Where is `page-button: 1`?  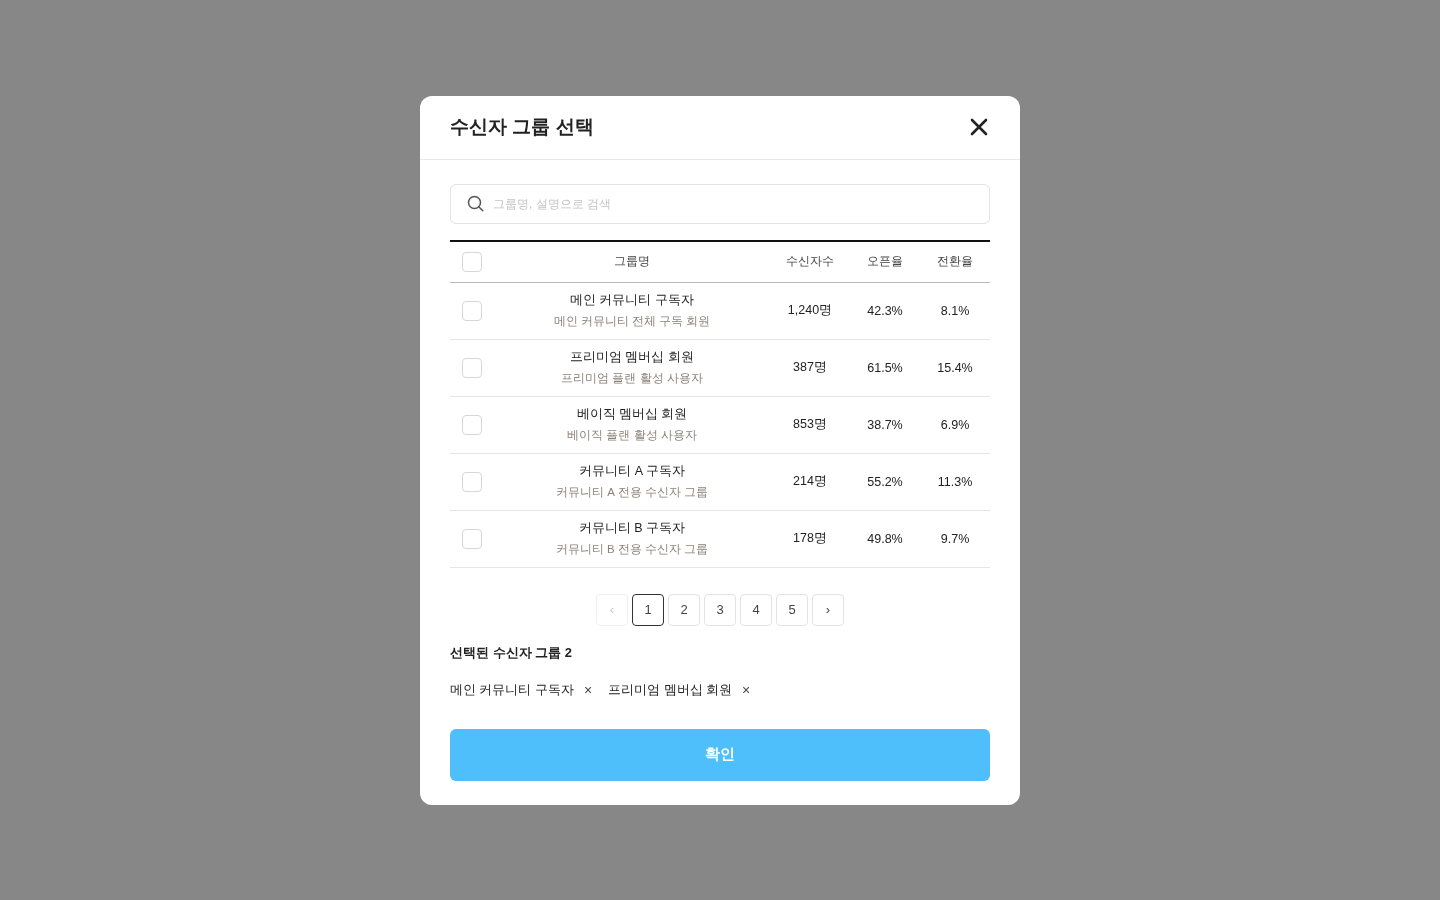
page-button: 1 is located at coordinates (648, 609).